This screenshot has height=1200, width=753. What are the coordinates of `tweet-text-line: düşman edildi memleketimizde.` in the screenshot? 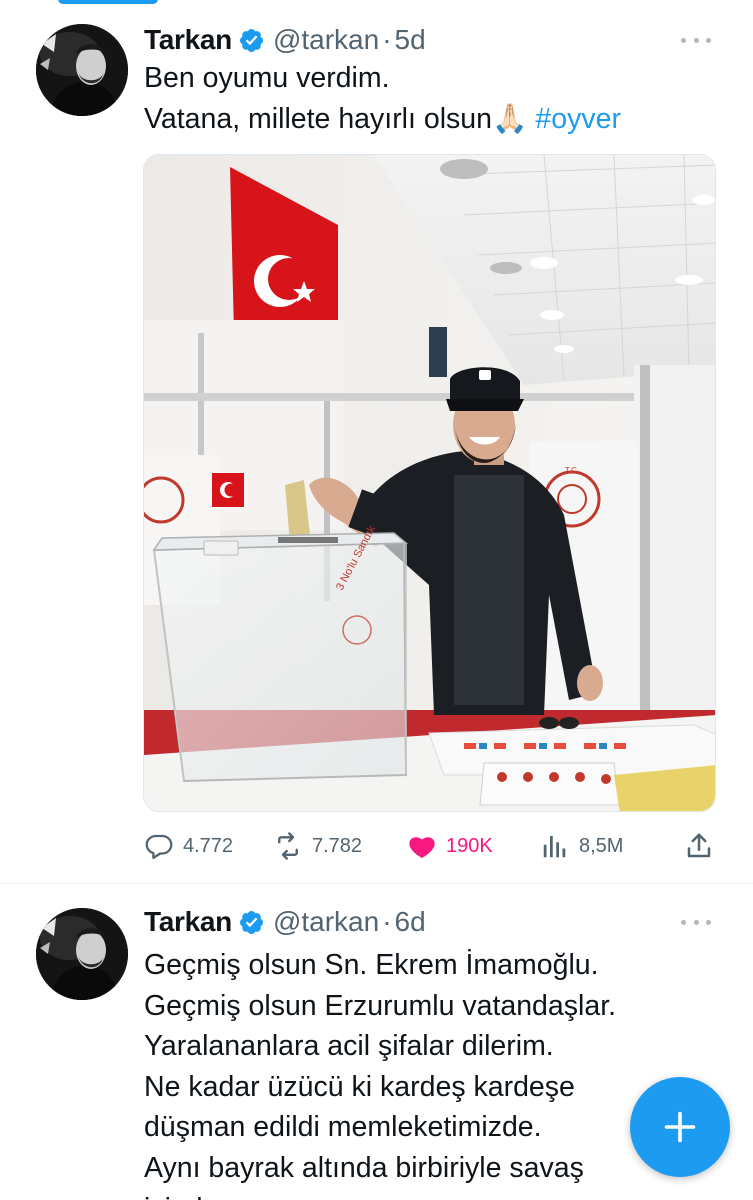 It's located at (343, 1127).